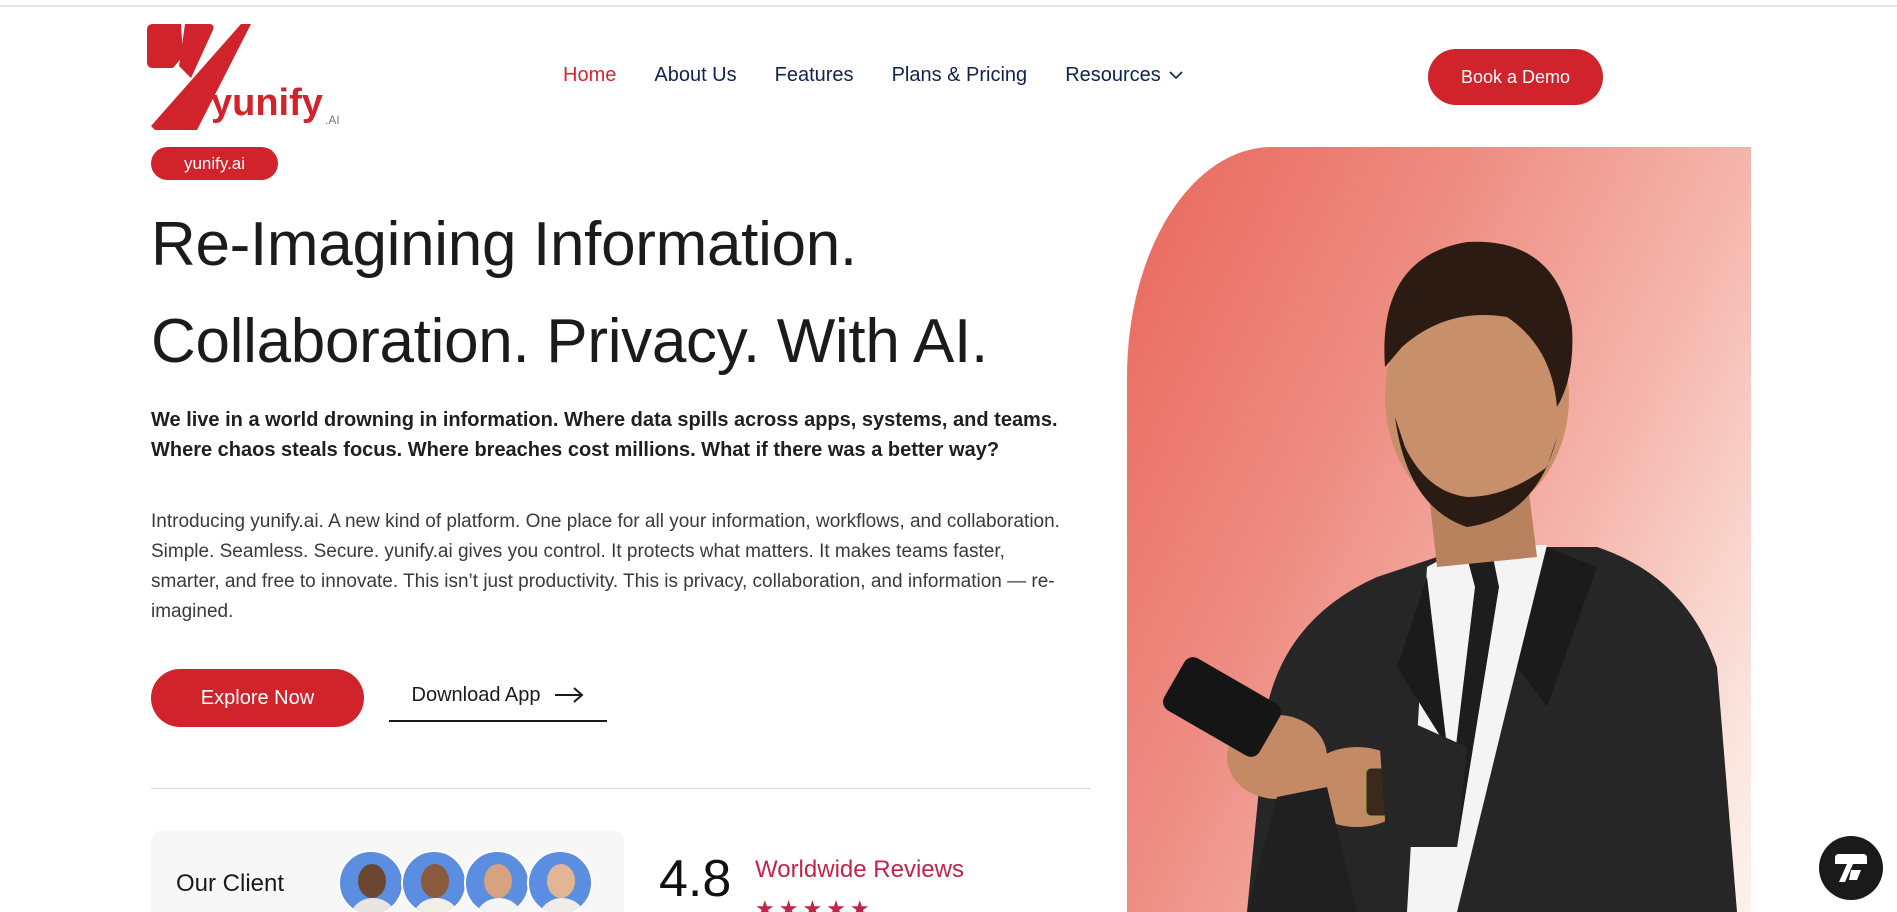 The width and height of the screenshot is (1897, 912). I want to click on nav-about-us: About Us, so click(695, 75).